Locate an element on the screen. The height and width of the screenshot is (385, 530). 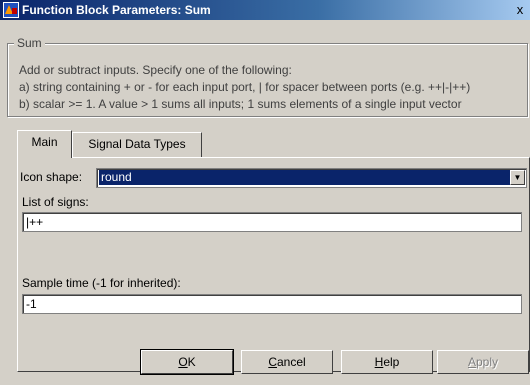
cancel-button: Cancel is located at coordinates (287, 362).